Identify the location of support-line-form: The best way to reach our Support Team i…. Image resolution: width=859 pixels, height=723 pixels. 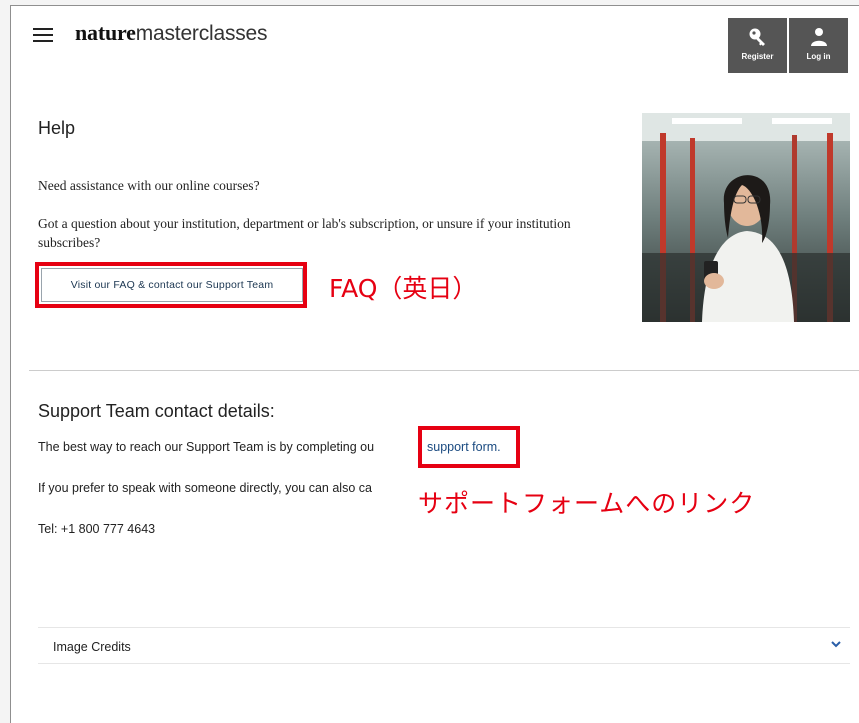
(206, 447).